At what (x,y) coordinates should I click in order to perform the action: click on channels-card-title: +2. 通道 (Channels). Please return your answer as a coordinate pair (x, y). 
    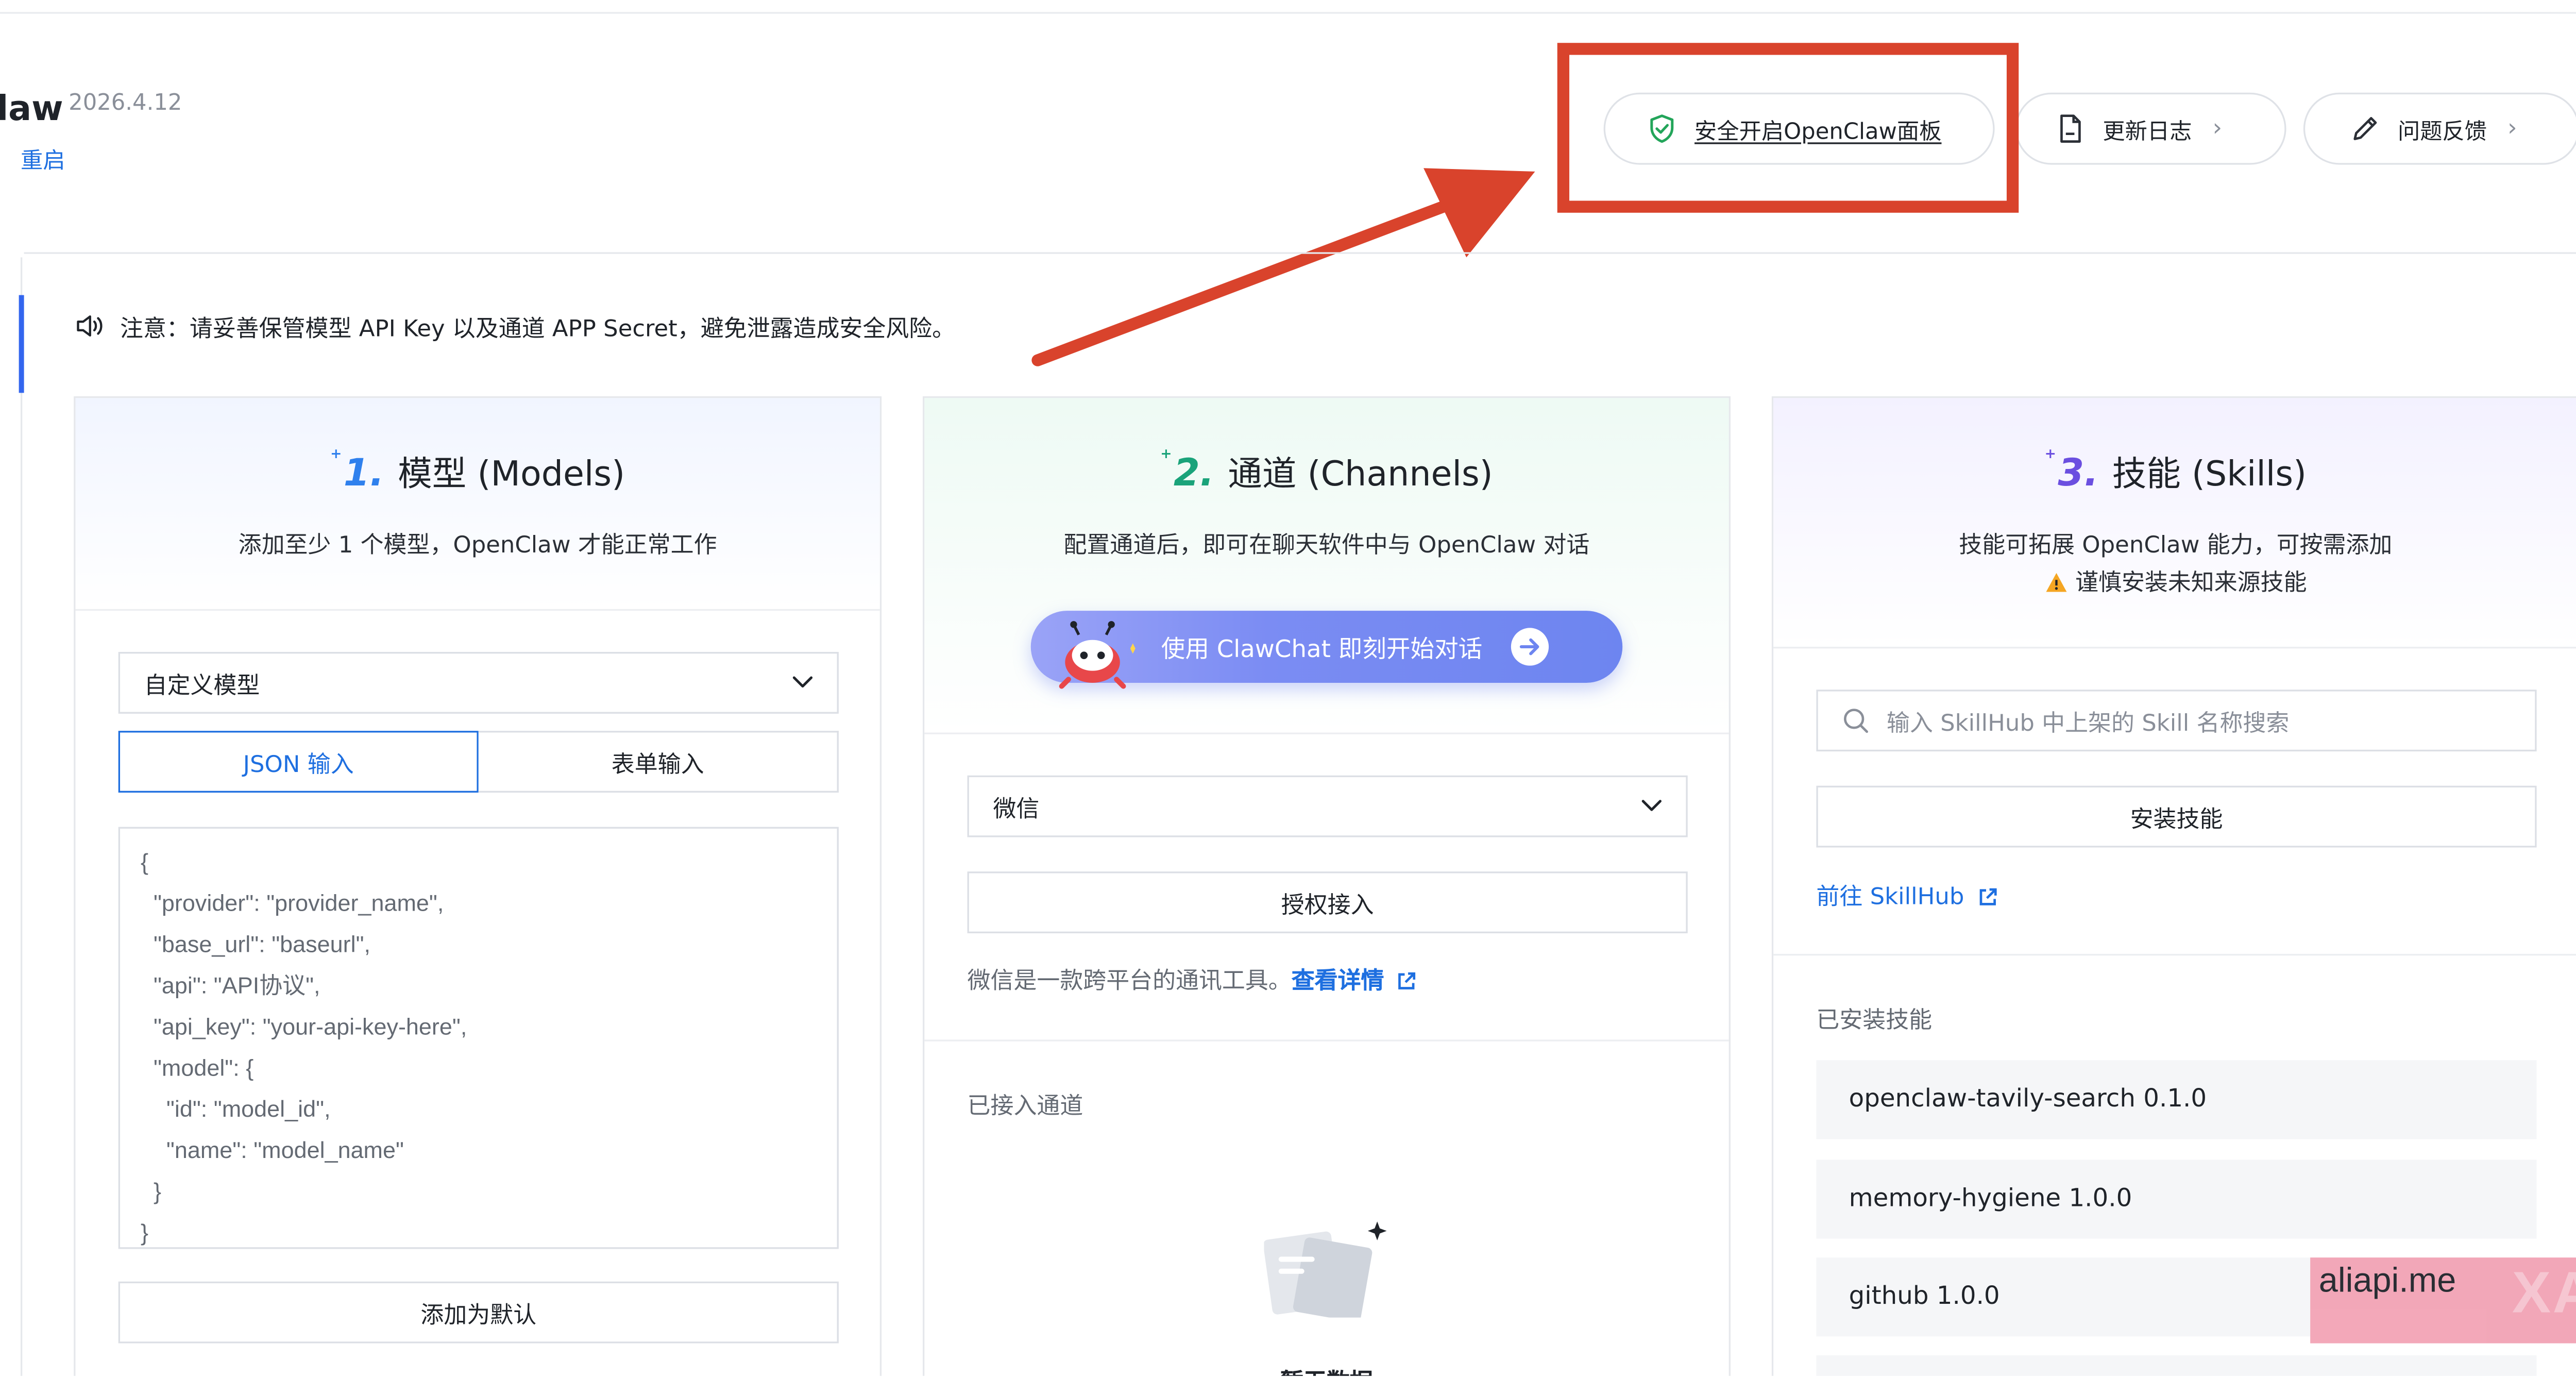
    Looking at the image, I should click on (1326, 471).